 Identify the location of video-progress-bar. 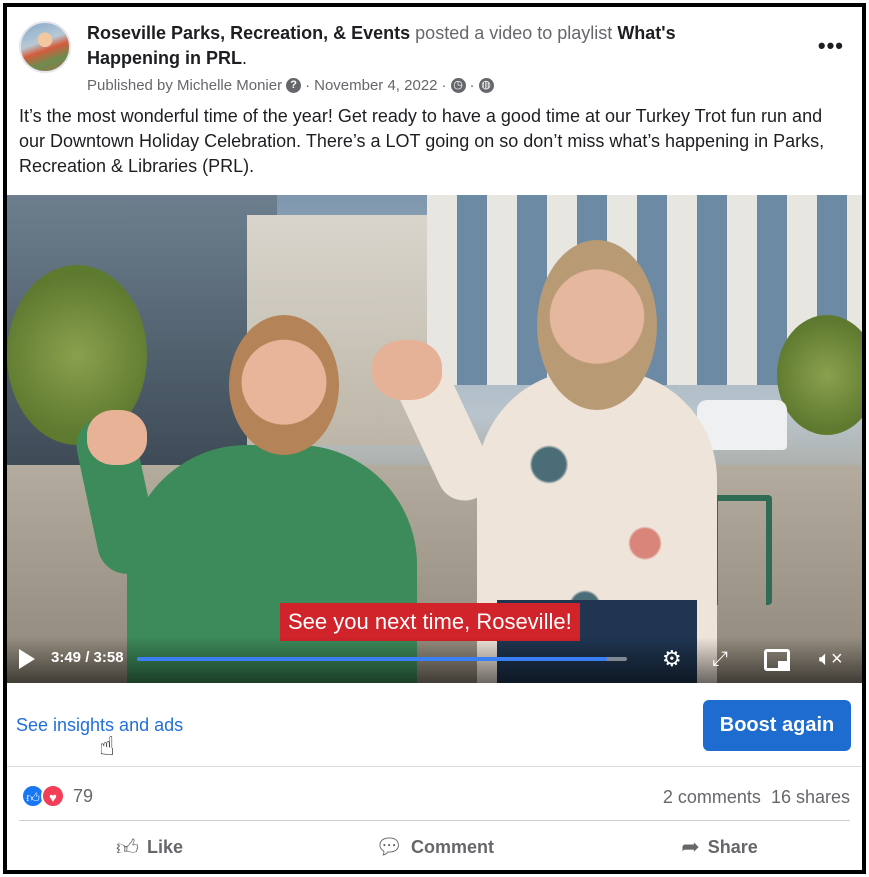
(382, 659).